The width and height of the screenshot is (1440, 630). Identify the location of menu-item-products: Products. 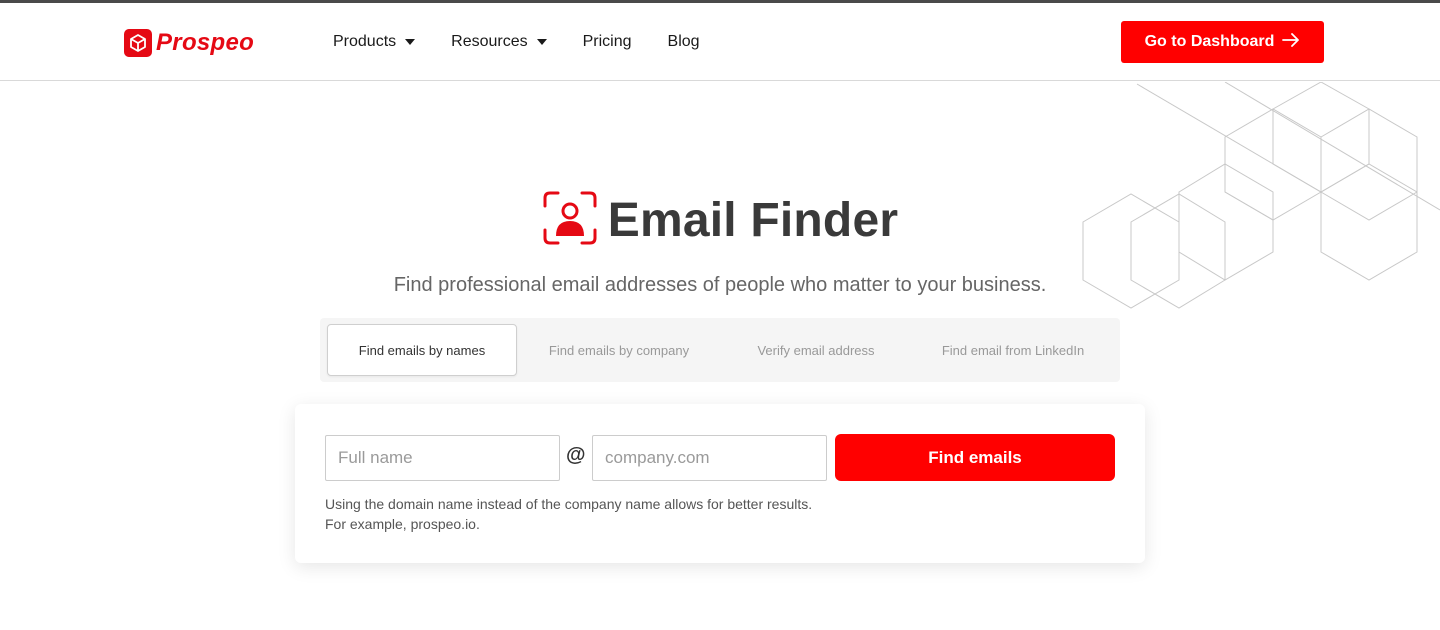
(374, 42).